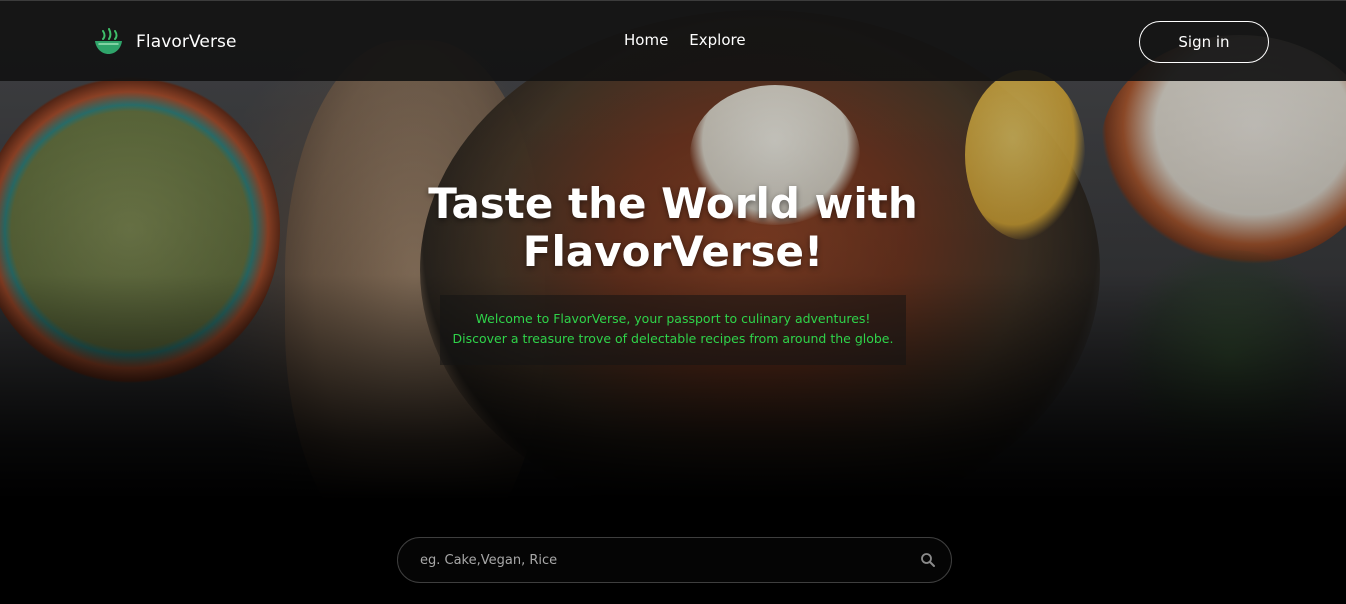 The width and height of the screenshot is (1346, 604). Describe the element at coordinates (685, 40) in the screenshot. I see `nav-links: Home Explore` at that location.